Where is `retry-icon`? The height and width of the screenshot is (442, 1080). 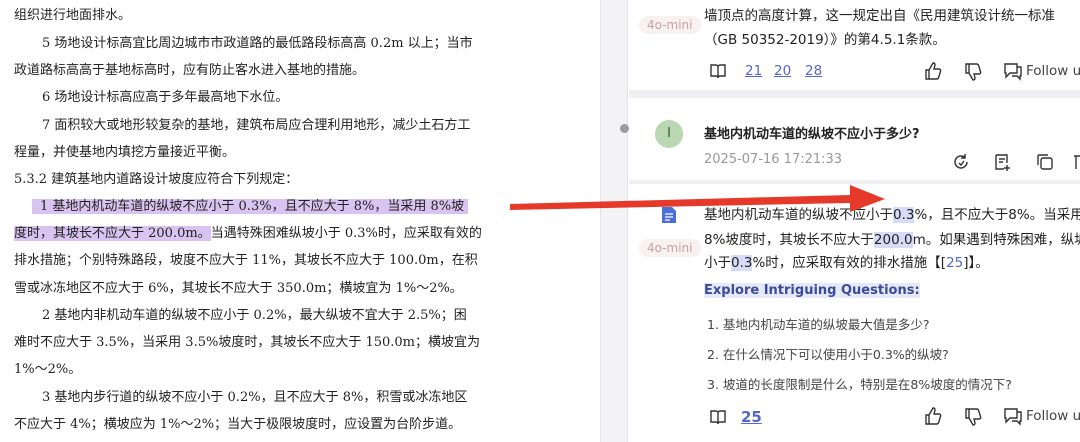 retry-icon is located at coordinates (961, 162).